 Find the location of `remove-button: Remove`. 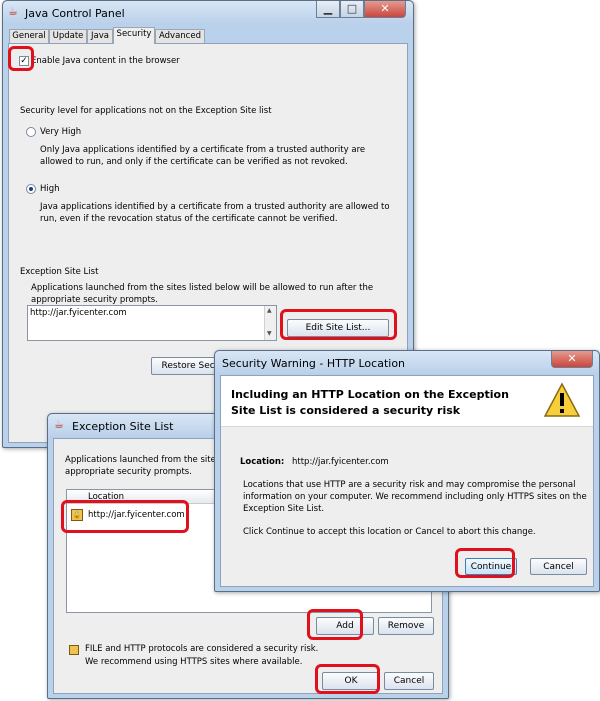

remove-button: Remove is located at coordinates (406, 626).